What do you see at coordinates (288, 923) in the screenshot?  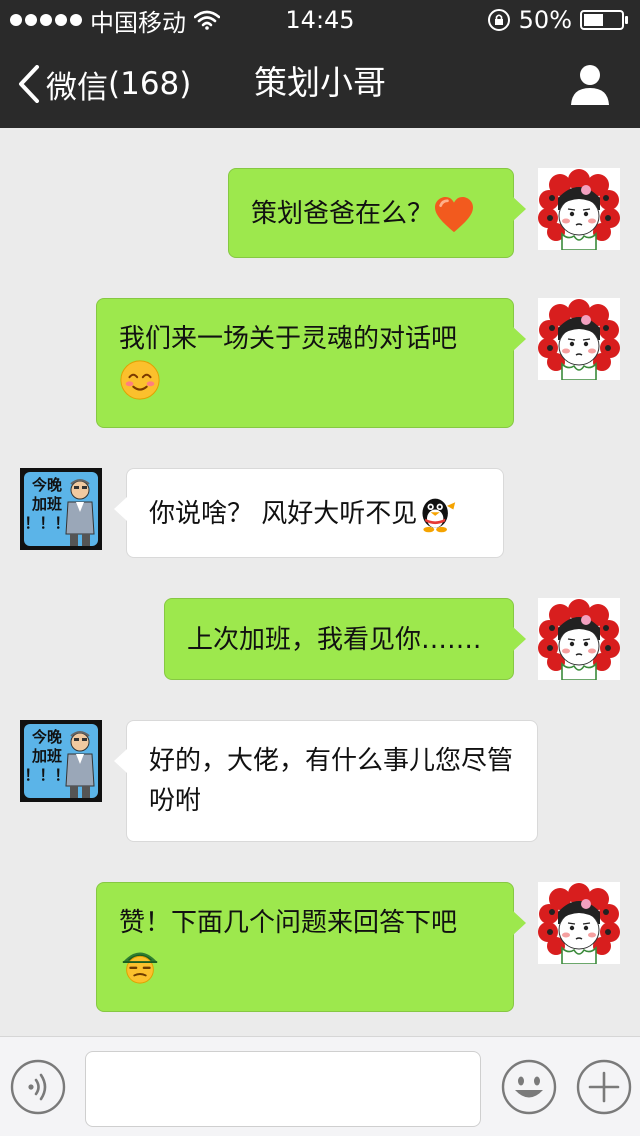 I see `message-text: 赞！下面几个问题来回答下吧` at bounding box center [288, 923].